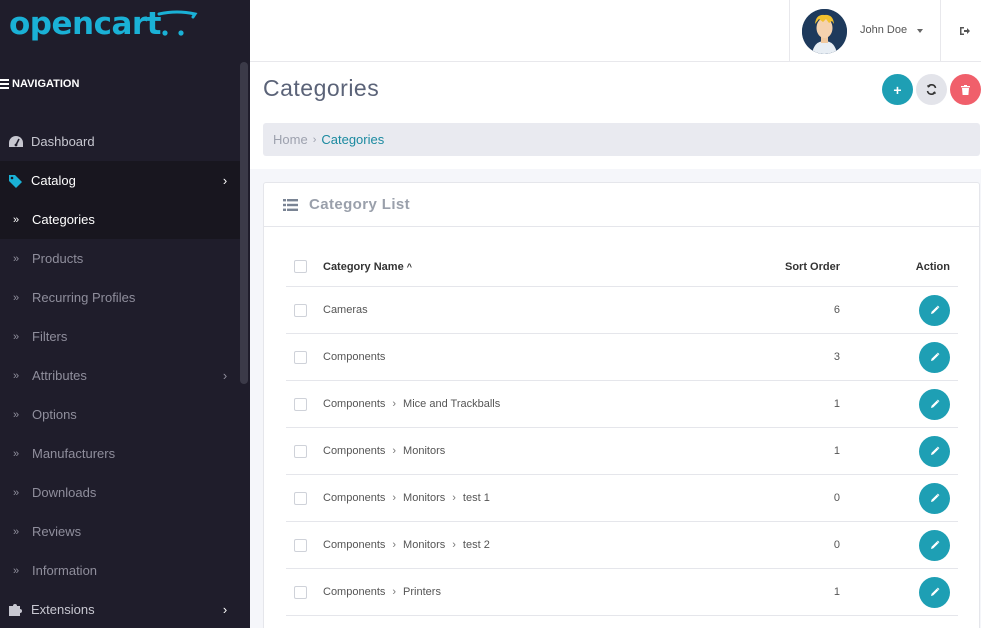  I want to click on plus-icon: +, so click(897, 89).